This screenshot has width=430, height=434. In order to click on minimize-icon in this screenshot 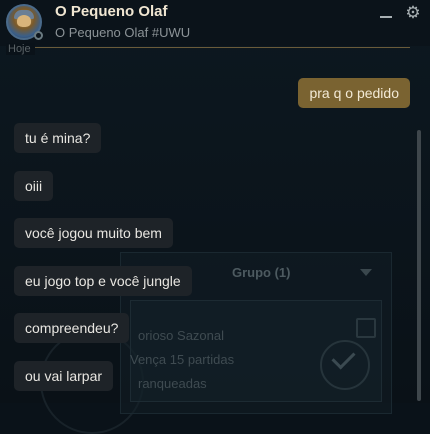, I will do `click(386, 17)`.